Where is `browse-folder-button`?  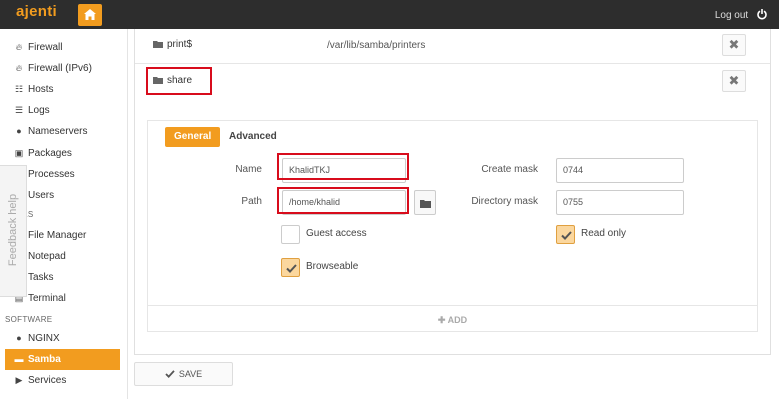 browse-folder-button is located at coordinates (425, 202).